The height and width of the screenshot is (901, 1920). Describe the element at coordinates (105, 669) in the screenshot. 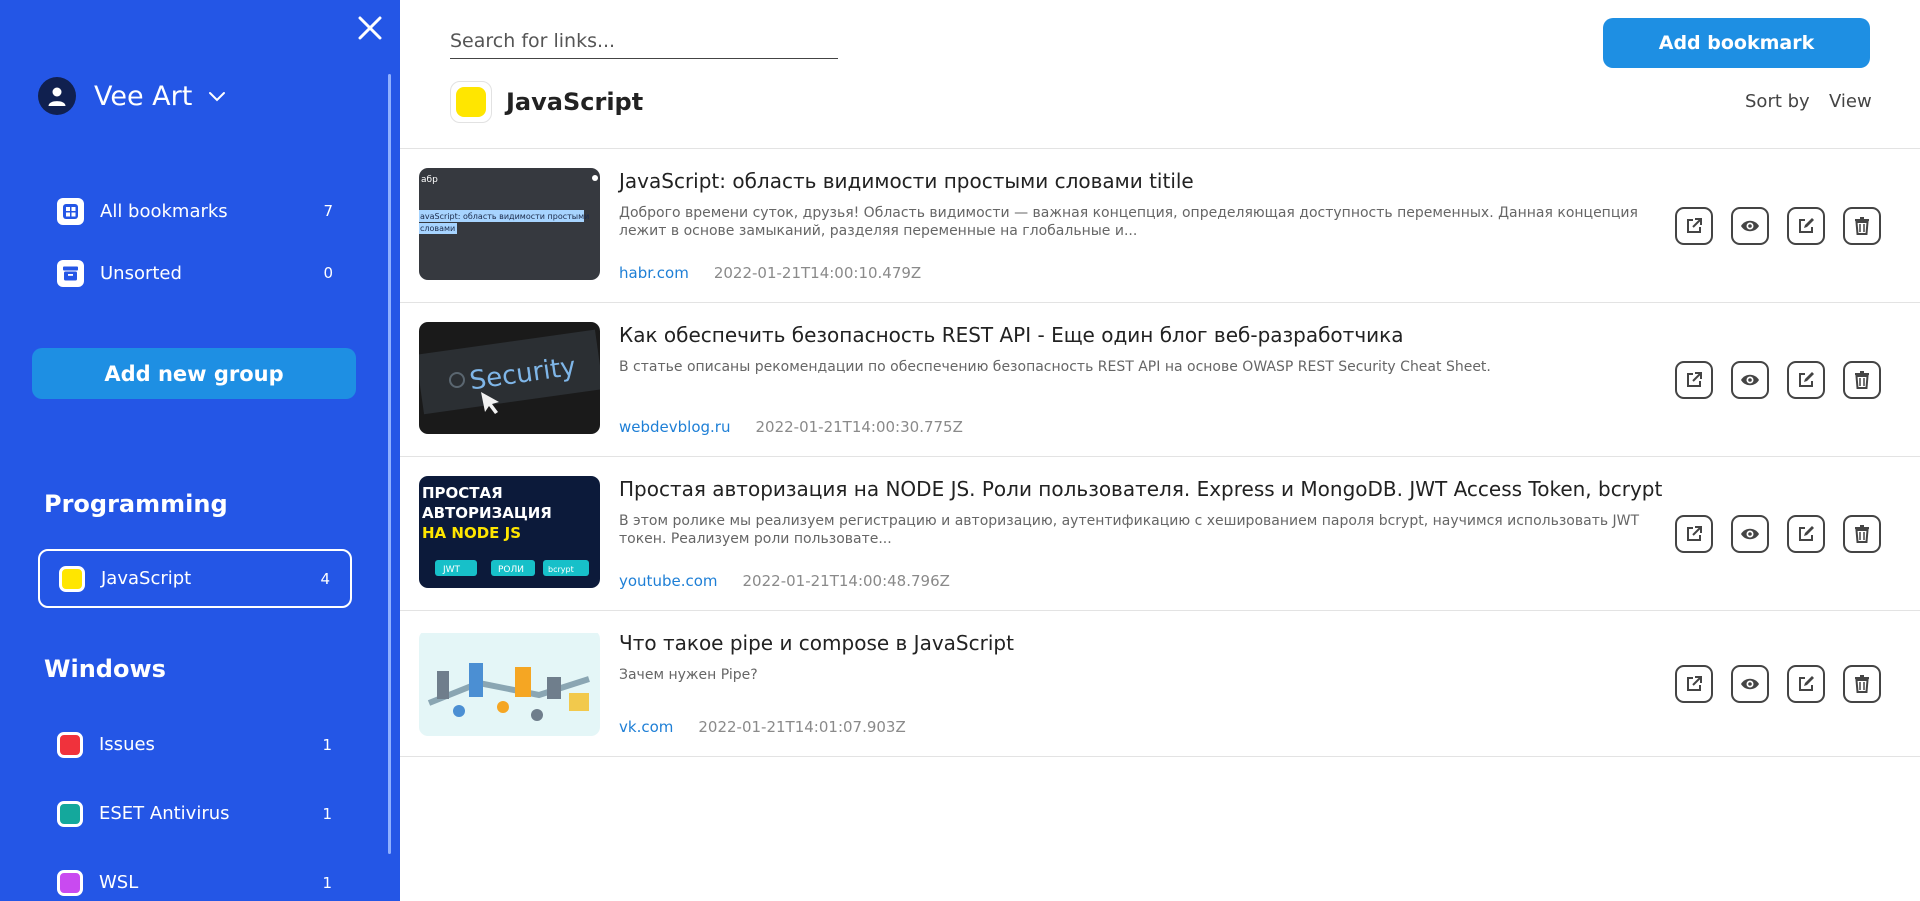

I see `group-title-windows: Windows` at that location.